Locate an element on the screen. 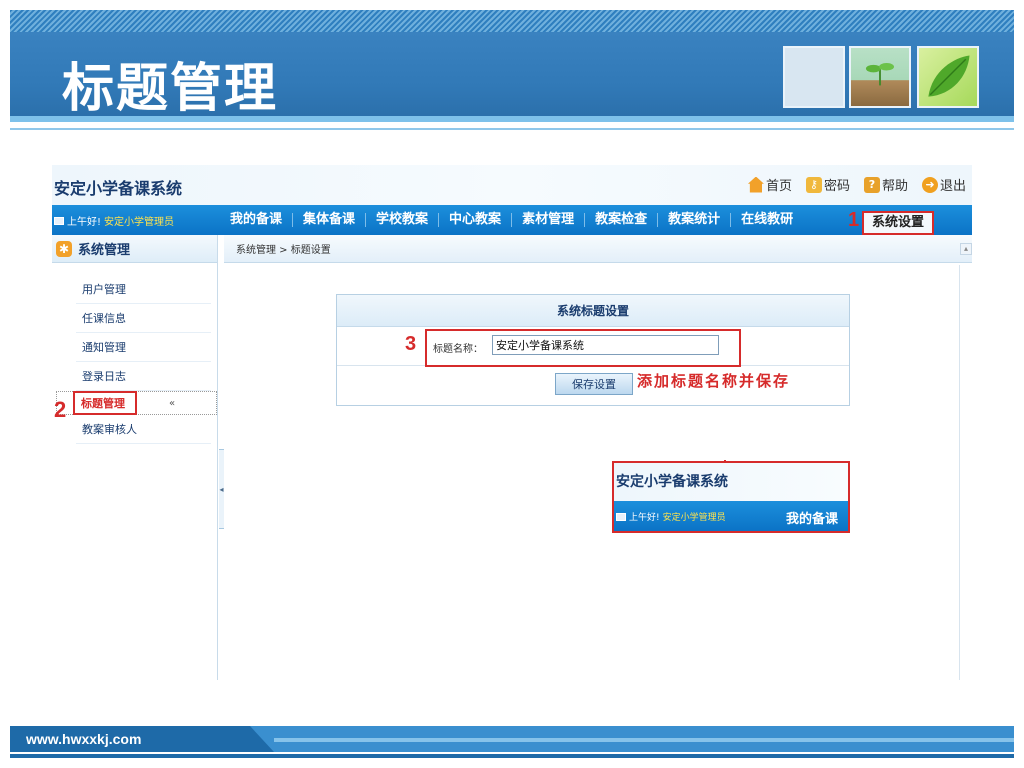 The height and width of the screenshot is (768, 1024). sidebar-item-title-management: 标题管理 « is located at coordinates (136, 403).